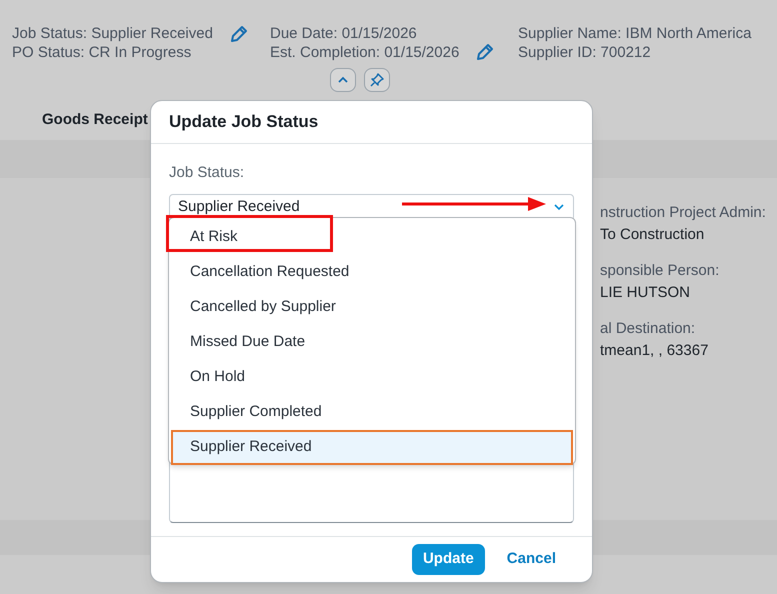 This screenshot has width=777, height=594. What do you see at coordinates (243, 122) in the screenshot?
I see `dialog-title: Update Job Status` at bounding box center [243, 122].